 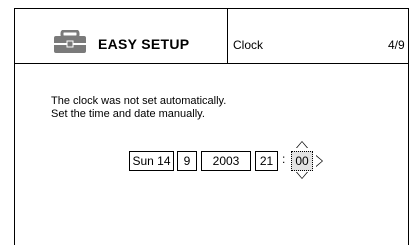 What do you see at coordinates (302, 175) in the screenshot?
I see `decrease-arrow-fill` at bounding box center [302, 175].